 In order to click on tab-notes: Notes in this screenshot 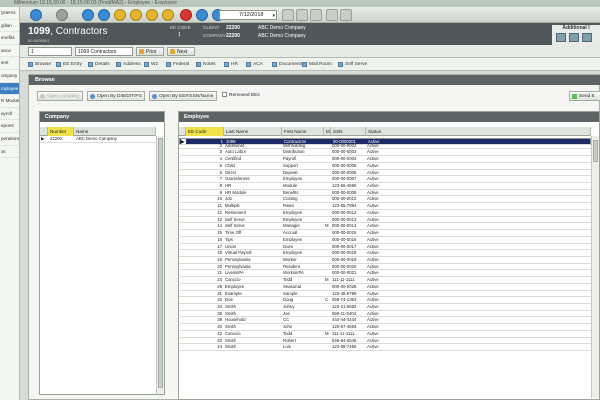, I will do `click(206, 64)`.